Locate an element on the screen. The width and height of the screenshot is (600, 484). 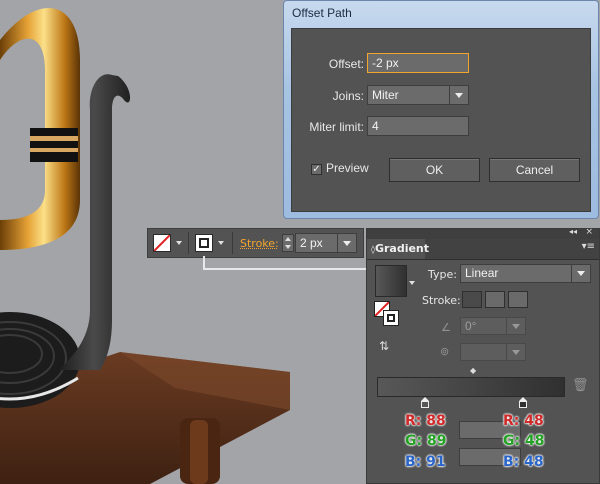
fill-stroke-toggle-icon is located at coordinates (387, 314).